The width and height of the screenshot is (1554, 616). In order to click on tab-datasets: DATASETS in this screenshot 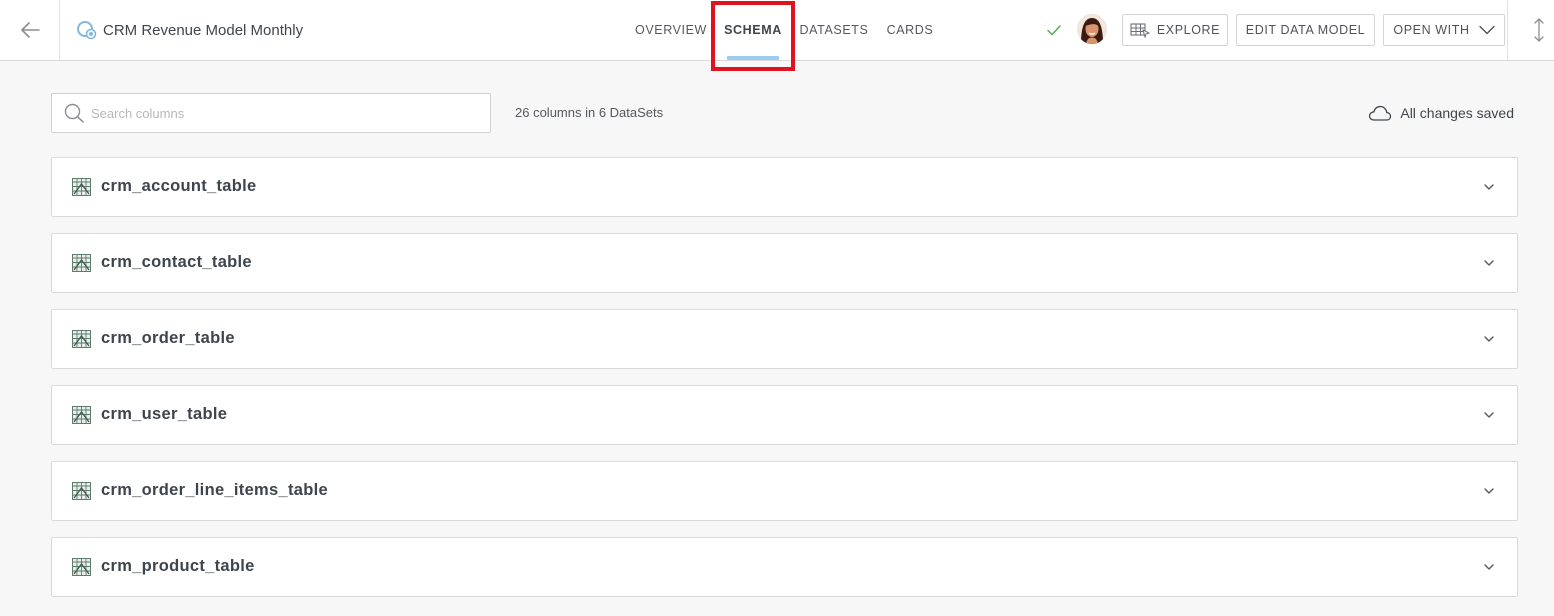, I will do `click(834, 30)`.